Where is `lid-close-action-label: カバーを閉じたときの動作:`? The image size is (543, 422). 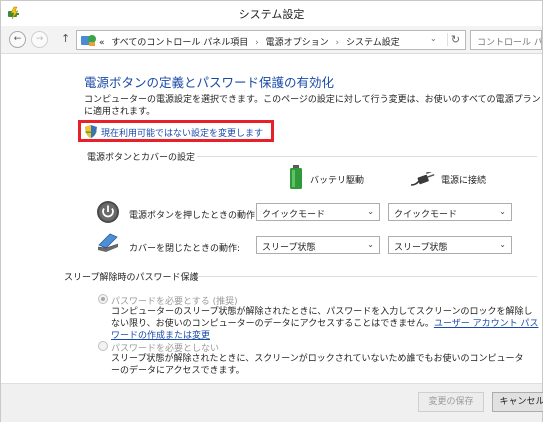 lid-close-action-label: カバーを閉じたときの動作: is located at coordinates (185, 249).